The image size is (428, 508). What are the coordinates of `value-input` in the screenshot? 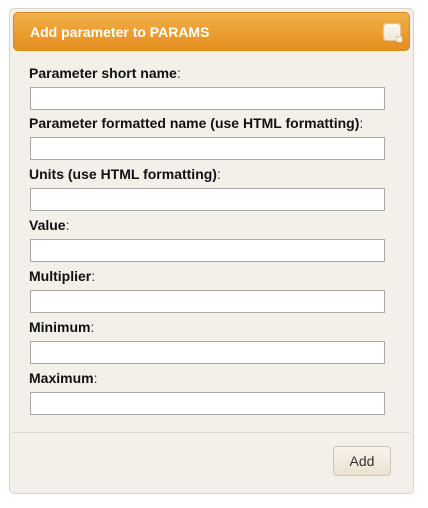 It's located at (207, 250).